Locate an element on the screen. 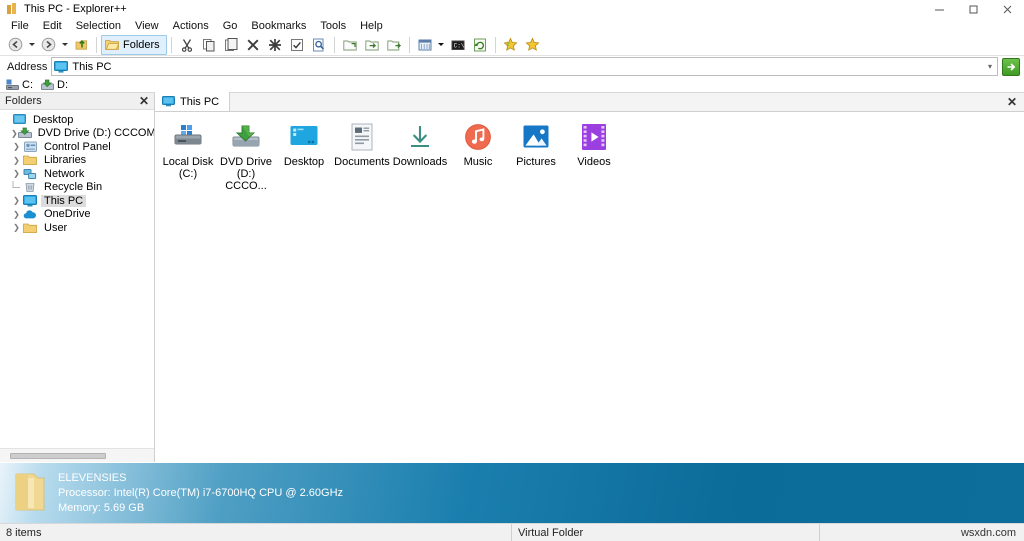 Image resolution: width=1024 pixels, height=541 pixels. tree-item-label: This PC is located at coordinates (64, 200).